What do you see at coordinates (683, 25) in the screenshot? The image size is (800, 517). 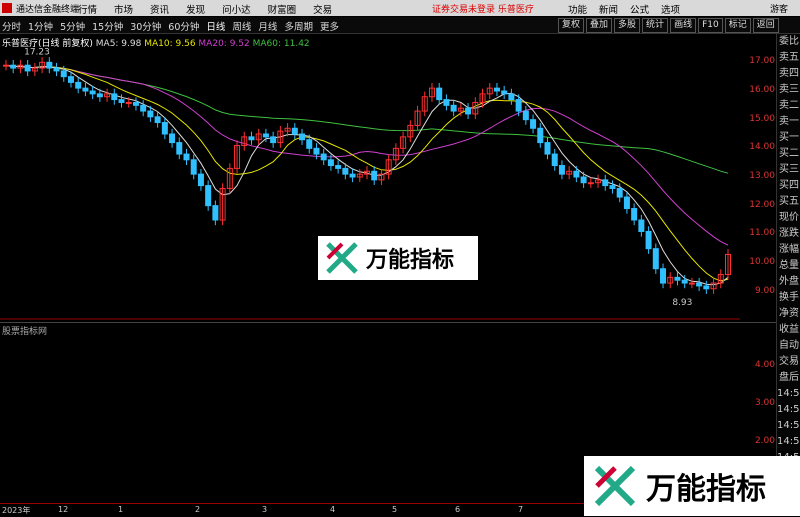 I see `tool-button-4: 画线` at bounding box center [683, 25].